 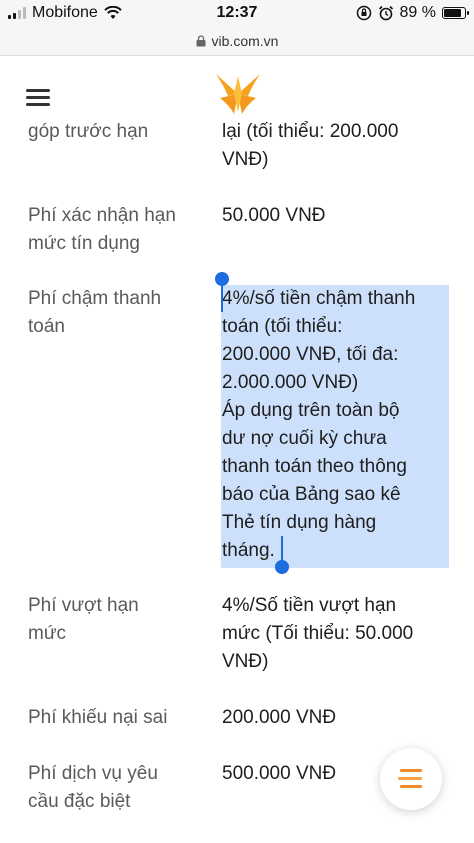 What do you see at coordinates (417, 12) in the screenshot?
I see `battery-percent: 89 %` at bounding box center [417, 12].